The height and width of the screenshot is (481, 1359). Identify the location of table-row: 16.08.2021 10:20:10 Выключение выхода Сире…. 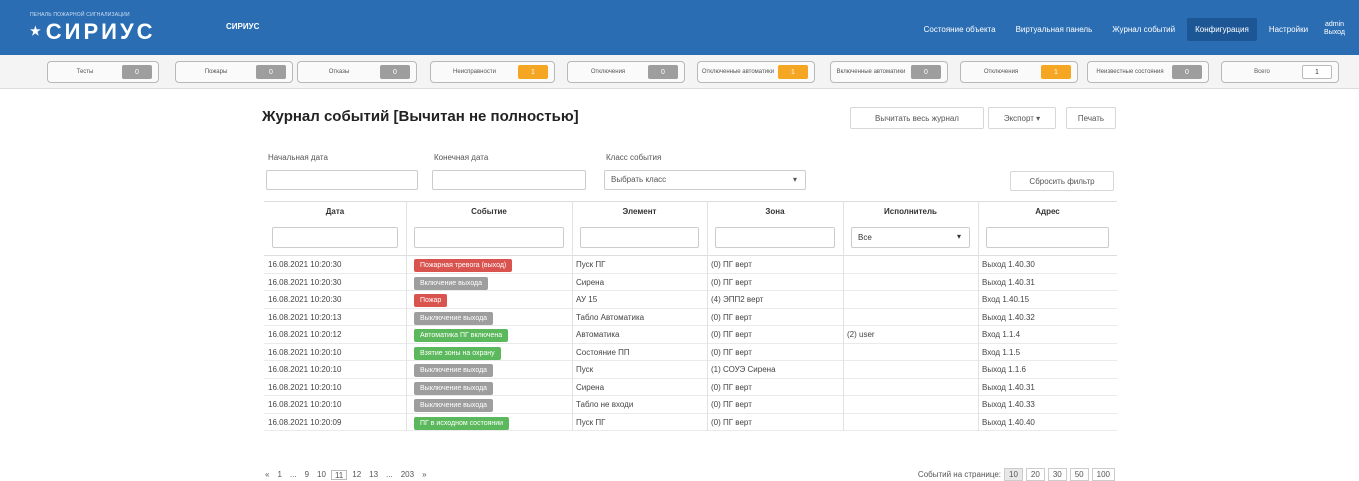
(690, 387).